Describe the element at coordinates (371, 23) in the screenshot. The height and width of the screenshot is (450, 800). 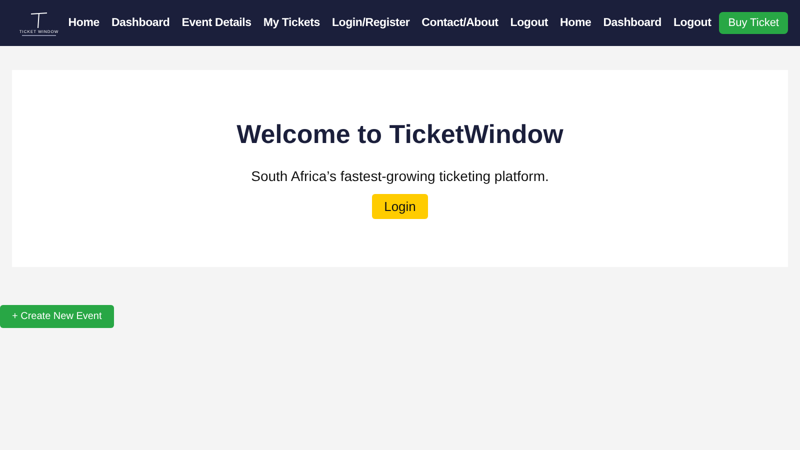
I see `nav-link: Login/Register` at that location.